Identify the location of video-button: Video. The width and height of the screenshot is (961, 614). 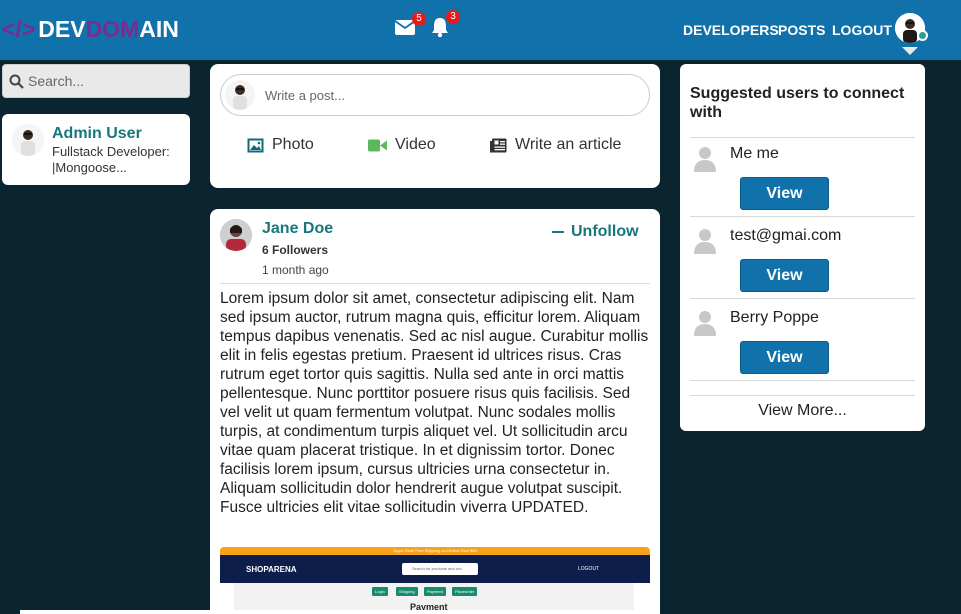
(402, 145).